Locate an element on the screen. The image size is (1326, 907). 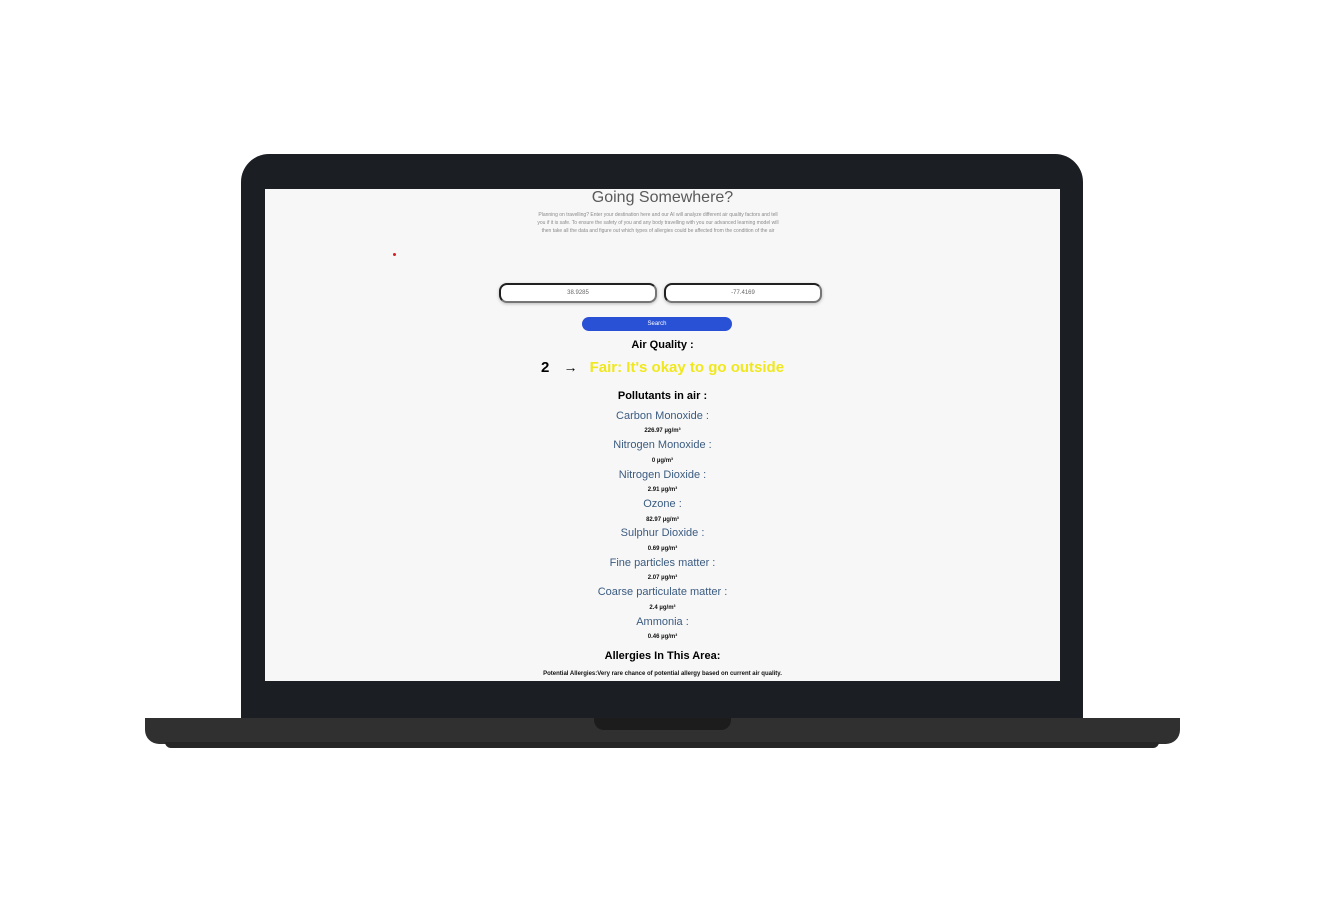
page-title: Going Somewhere? is located at coordinates (662, 197).